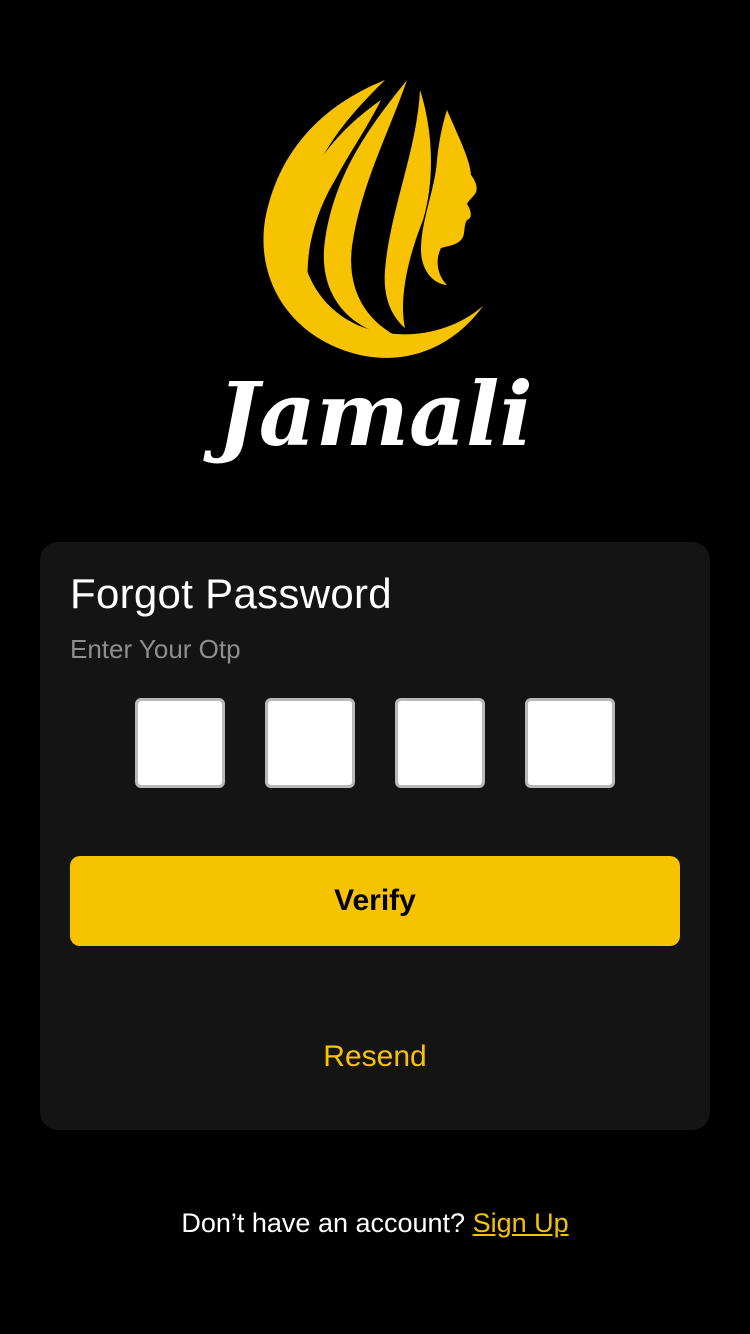  Describe the element at coordinates (375, 1057) in the screenshot. I see `resend-link: Resend` at that location.